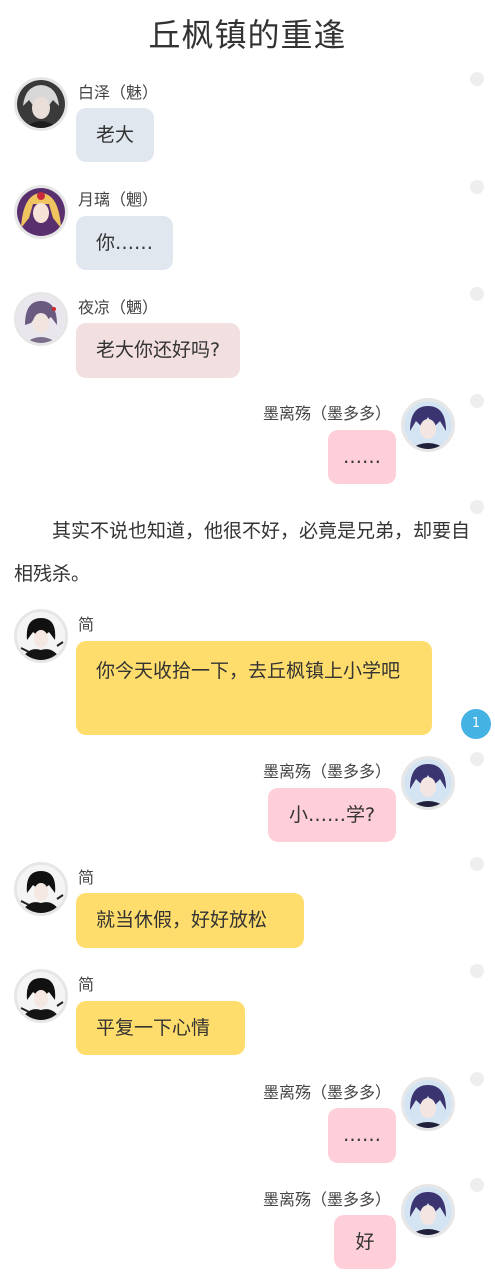 Image resolution: width=495 pixels, height=1280 pixels. Describe the element at coordinates (247, 35) in the screenshot. I see `page-title: 丘枫镇的重逢` at that location.